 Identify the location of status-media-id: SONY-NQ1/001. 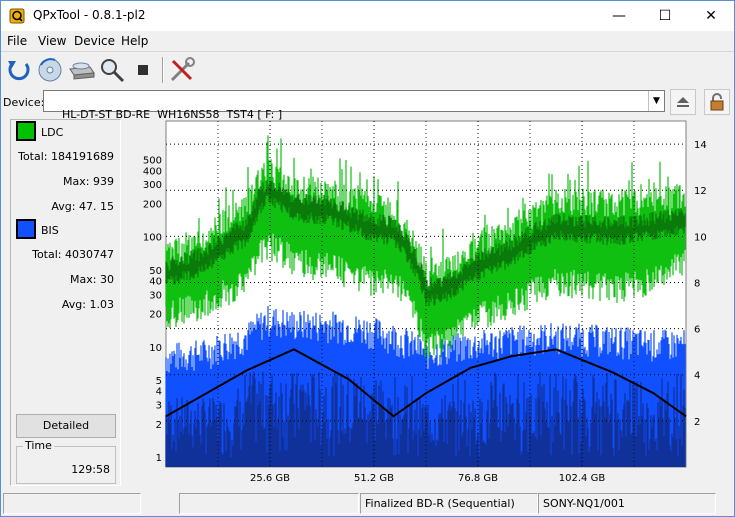
(627, 503).